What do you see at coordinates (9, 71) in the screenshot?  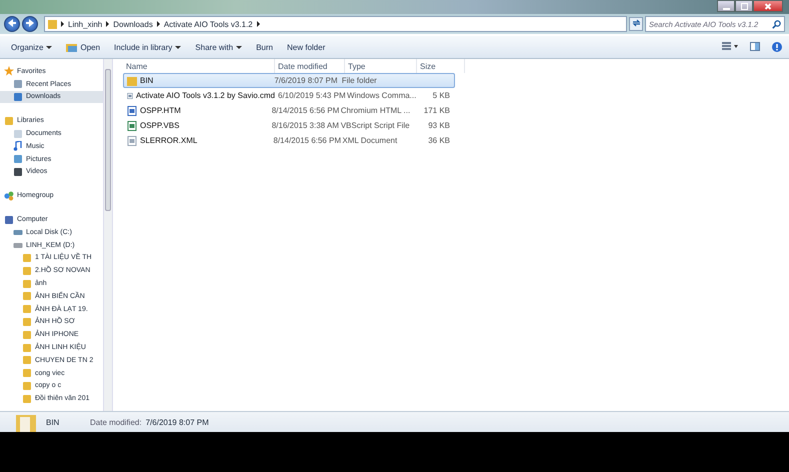 I see `star-icon` at bounding box center [9, 71].